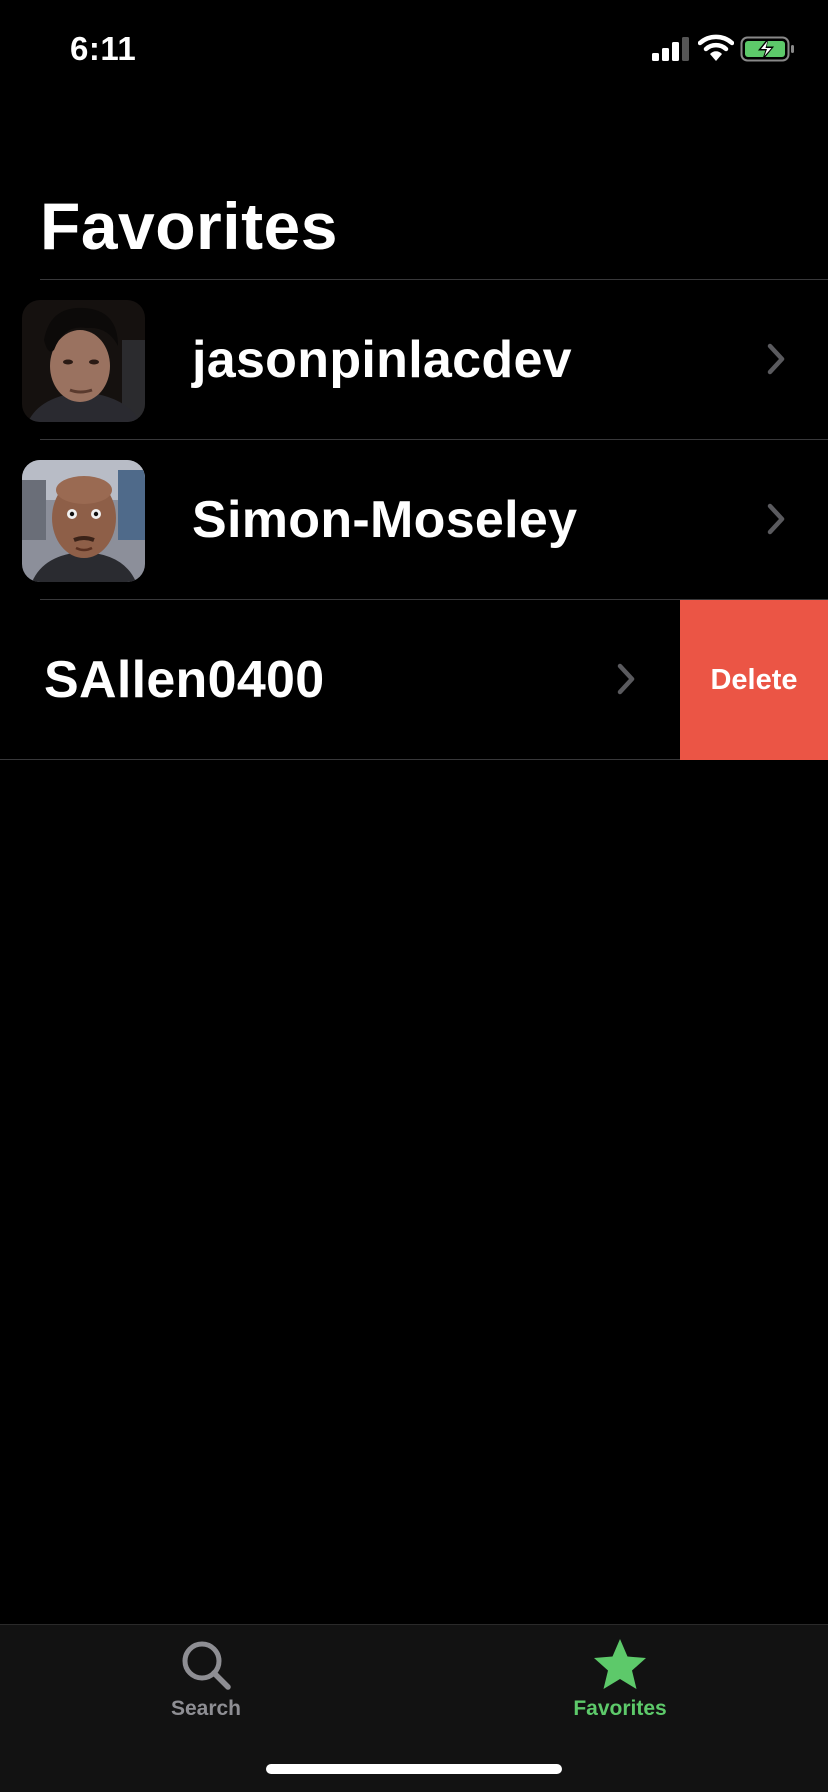 This screenshot has height=1792, width=828. Describe the element at coordinates (385, 520) in the screenshot. I see `favorite-username: Simon-Moseley` at that location.